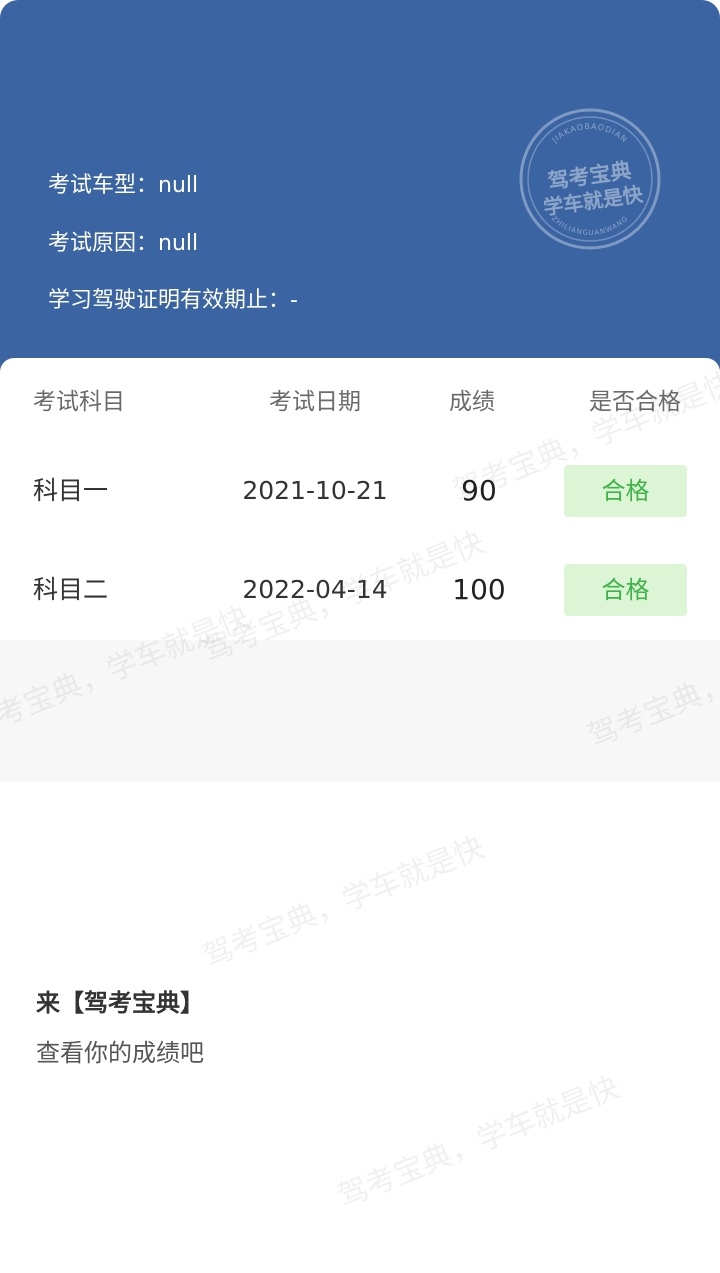 Image resolution: width=720 pixels, height=1273 pixels. What do you see at coordinates (71, 490) in the screenshot?
I see `subject-cell: 科目一` at bounding box center [71, 490].